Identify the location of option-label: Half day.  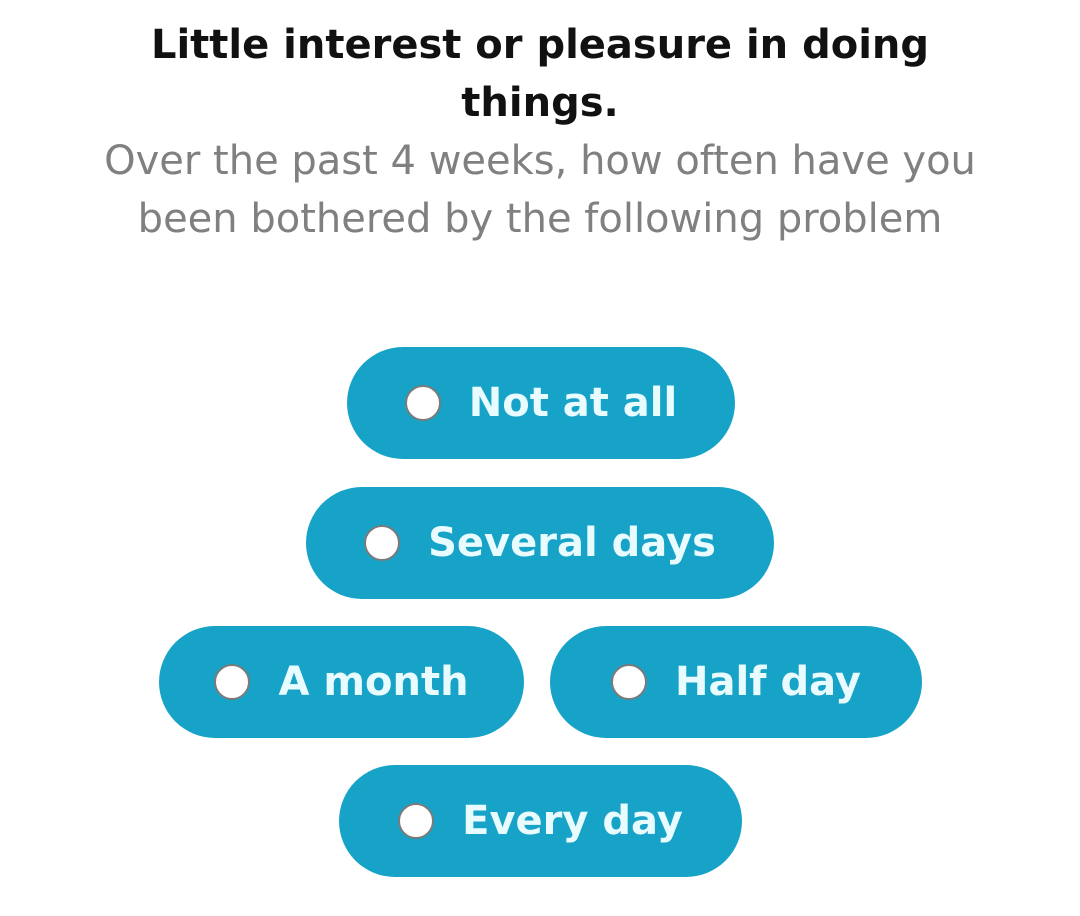
(768, 682).